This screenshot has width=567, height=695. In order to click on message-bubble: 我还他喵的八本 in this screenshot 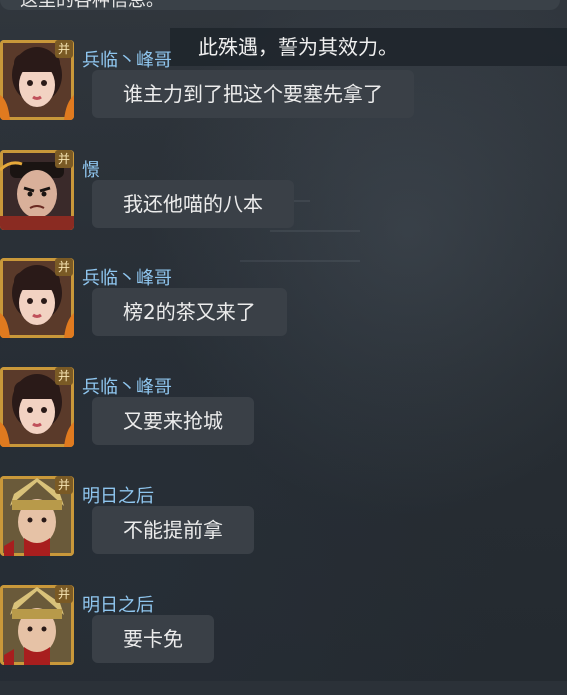, I will do `click(193, 204)`.